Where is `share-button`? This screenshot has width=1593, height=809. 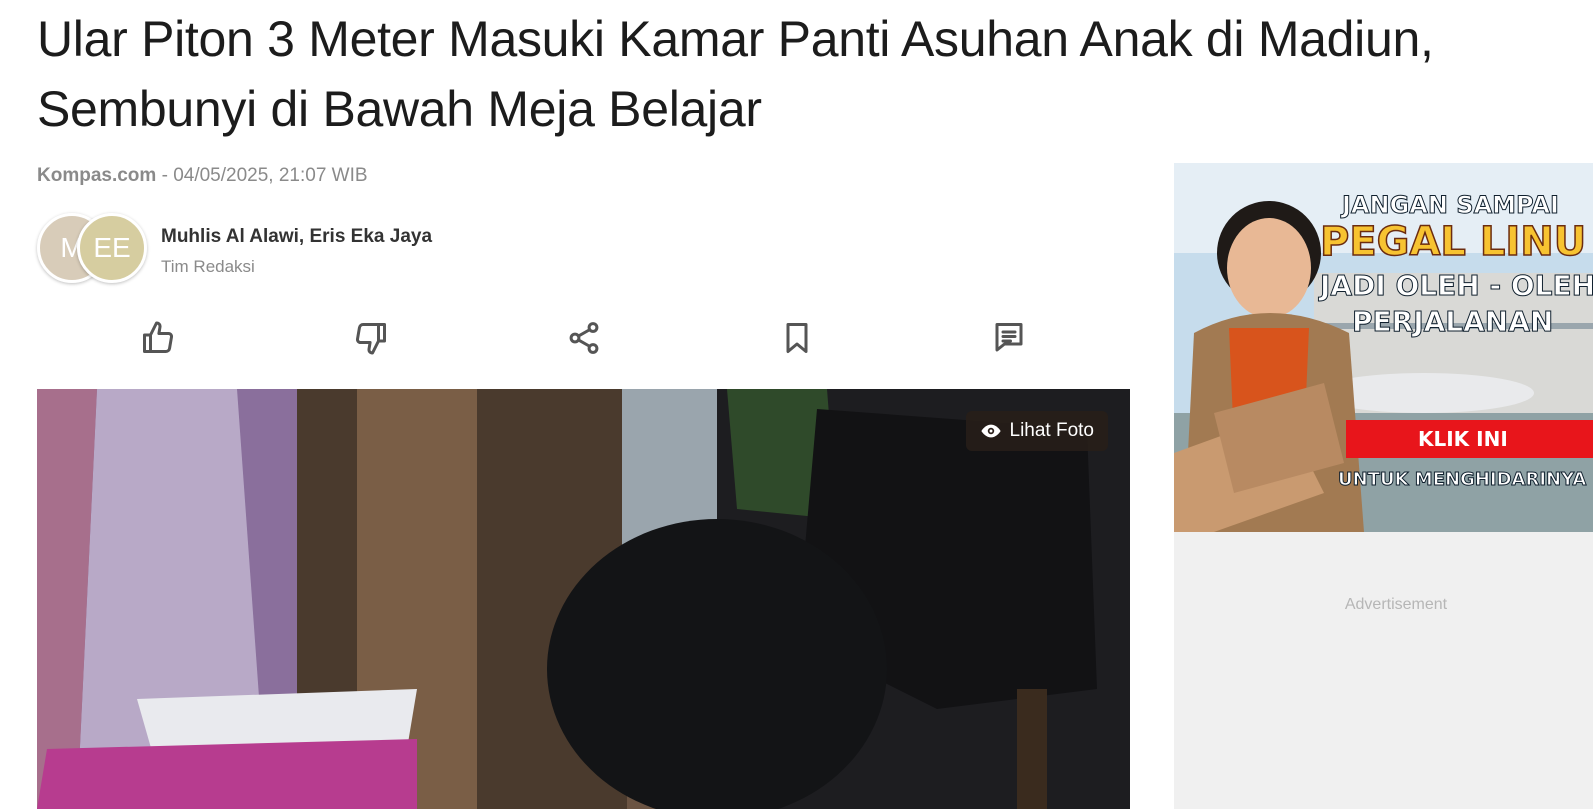 share-button is located at coordinates (584, 338).